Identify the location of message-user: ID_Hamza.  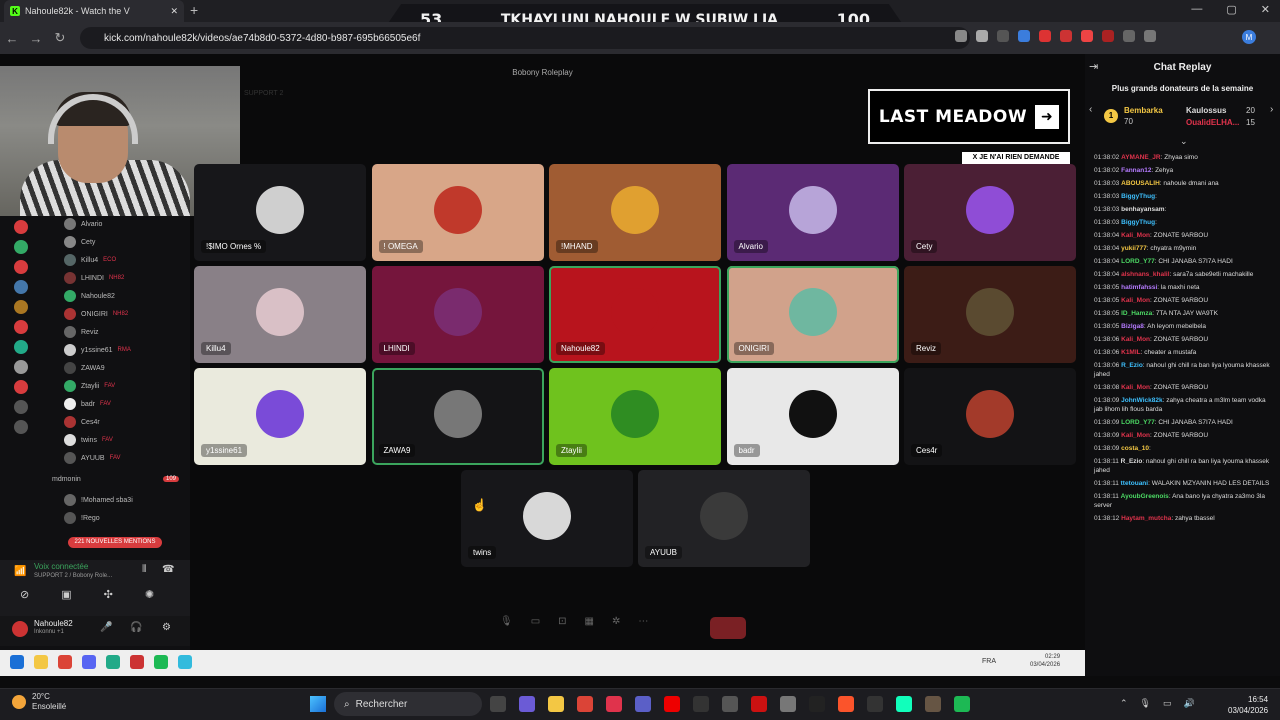
(1136, 313).